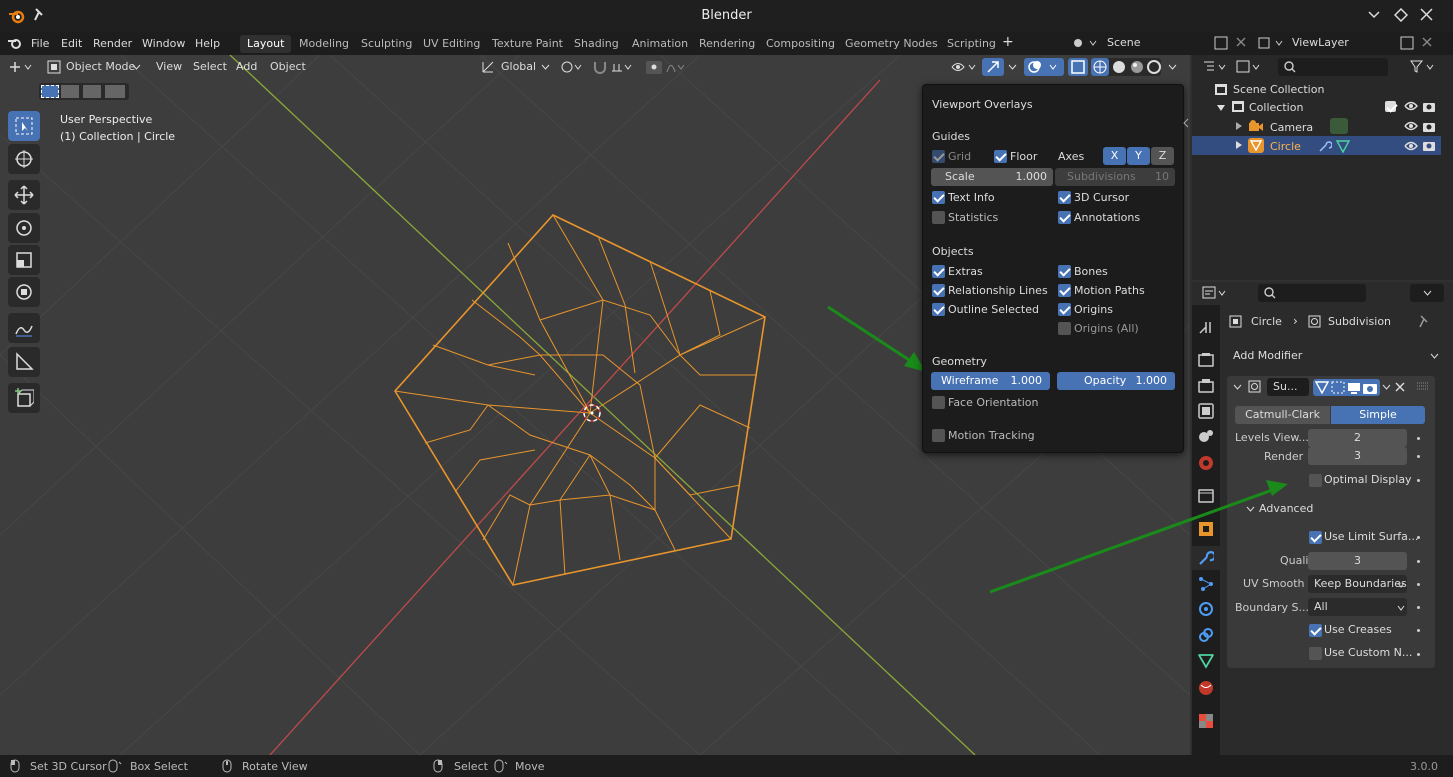 The width and height of the screenshot is (1453, 777). I want to click on use-limit-surface-checkbox, so click(1315, 537).